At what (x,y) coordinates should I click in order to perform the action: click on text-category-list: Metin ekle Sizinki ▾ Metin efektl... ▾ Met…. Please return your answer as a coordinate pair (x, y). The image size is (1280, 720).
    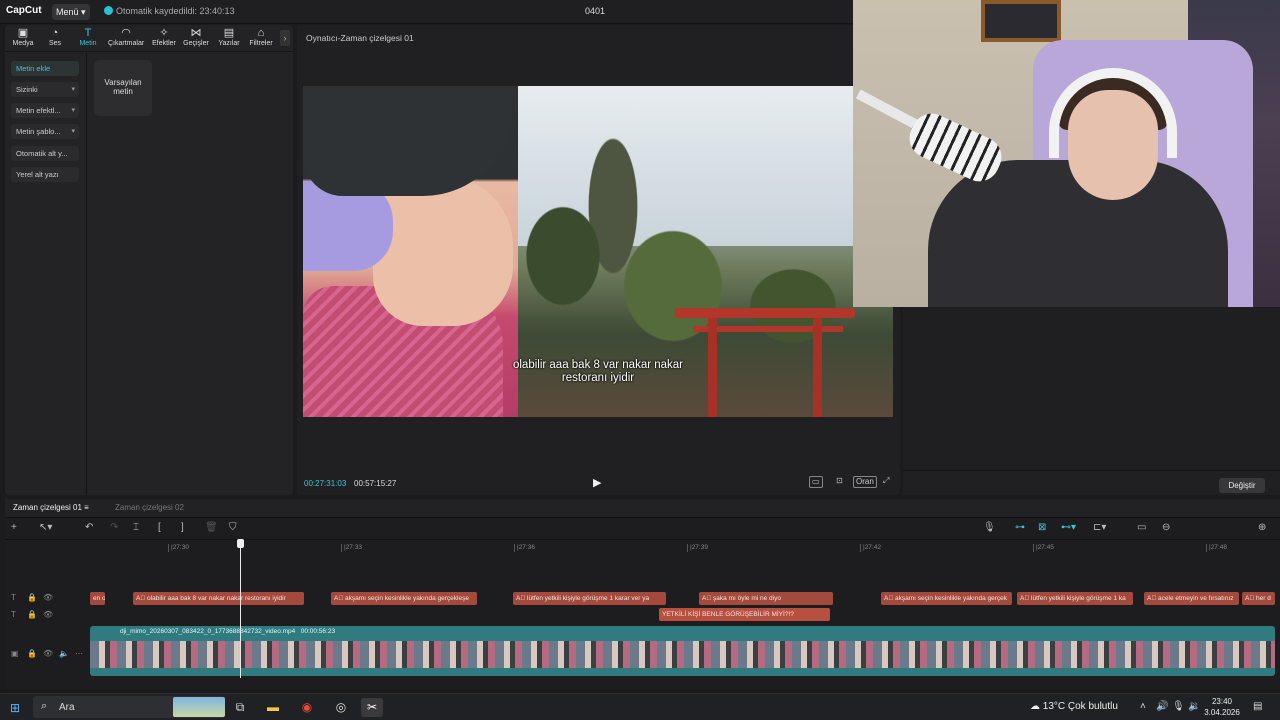
    Looking at the image, I should click on (46, 274).